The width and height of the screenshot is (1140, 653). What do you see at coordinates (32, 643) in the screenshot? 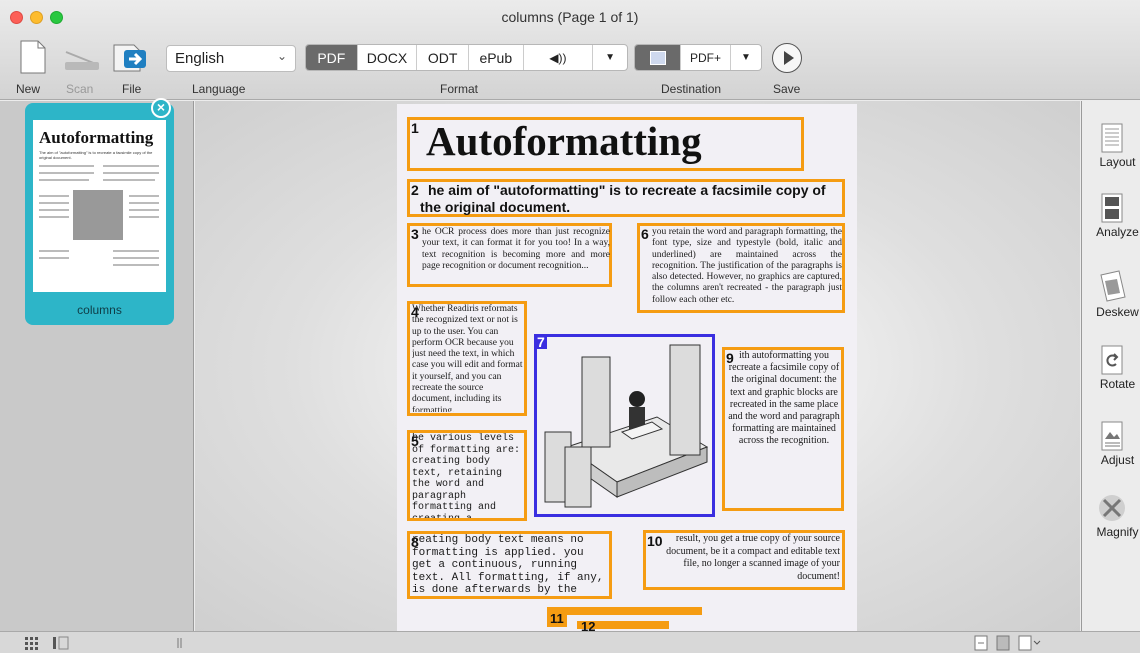
I see `grid-view-icon` at bounding box center [32, 643].